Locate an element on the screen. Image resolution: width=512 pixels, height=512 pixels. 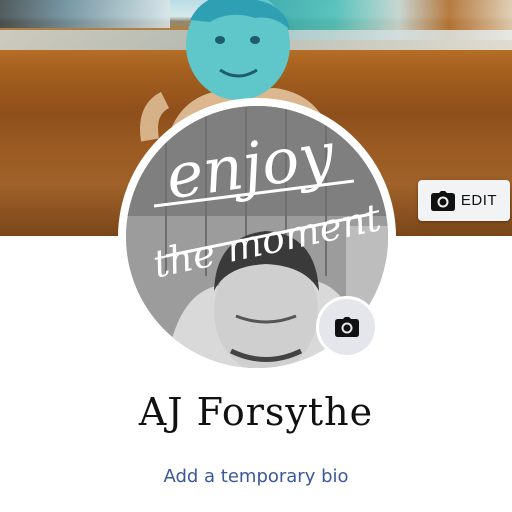
edit-cover-label: EDIT is located at coordinates (479, 200).